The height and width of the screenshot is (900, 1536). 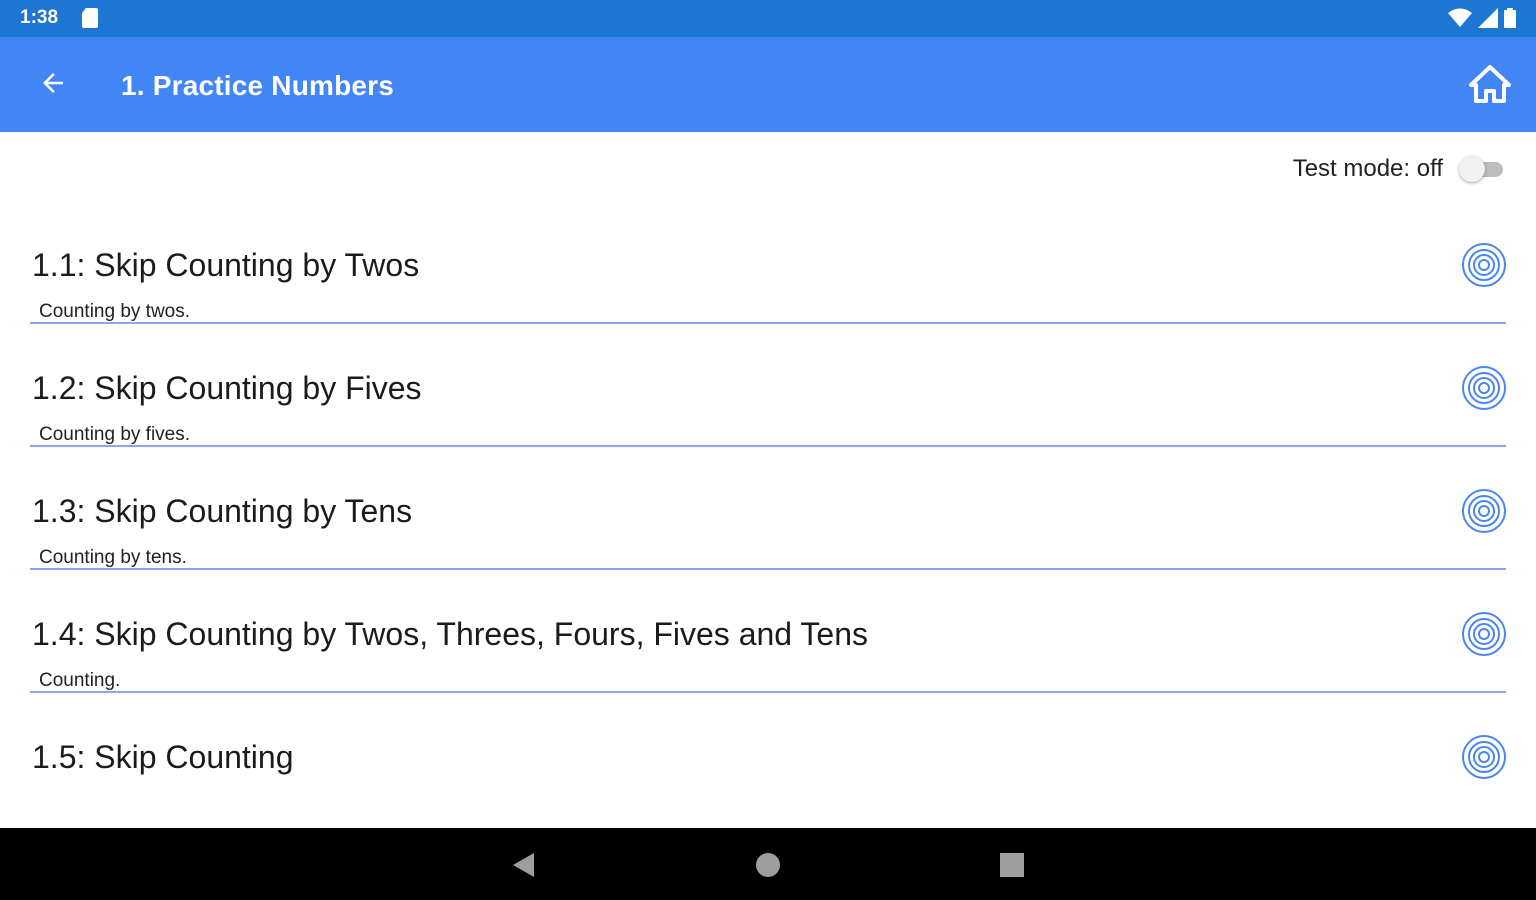 I want to click on home-button, so click(x=1490, y=86).